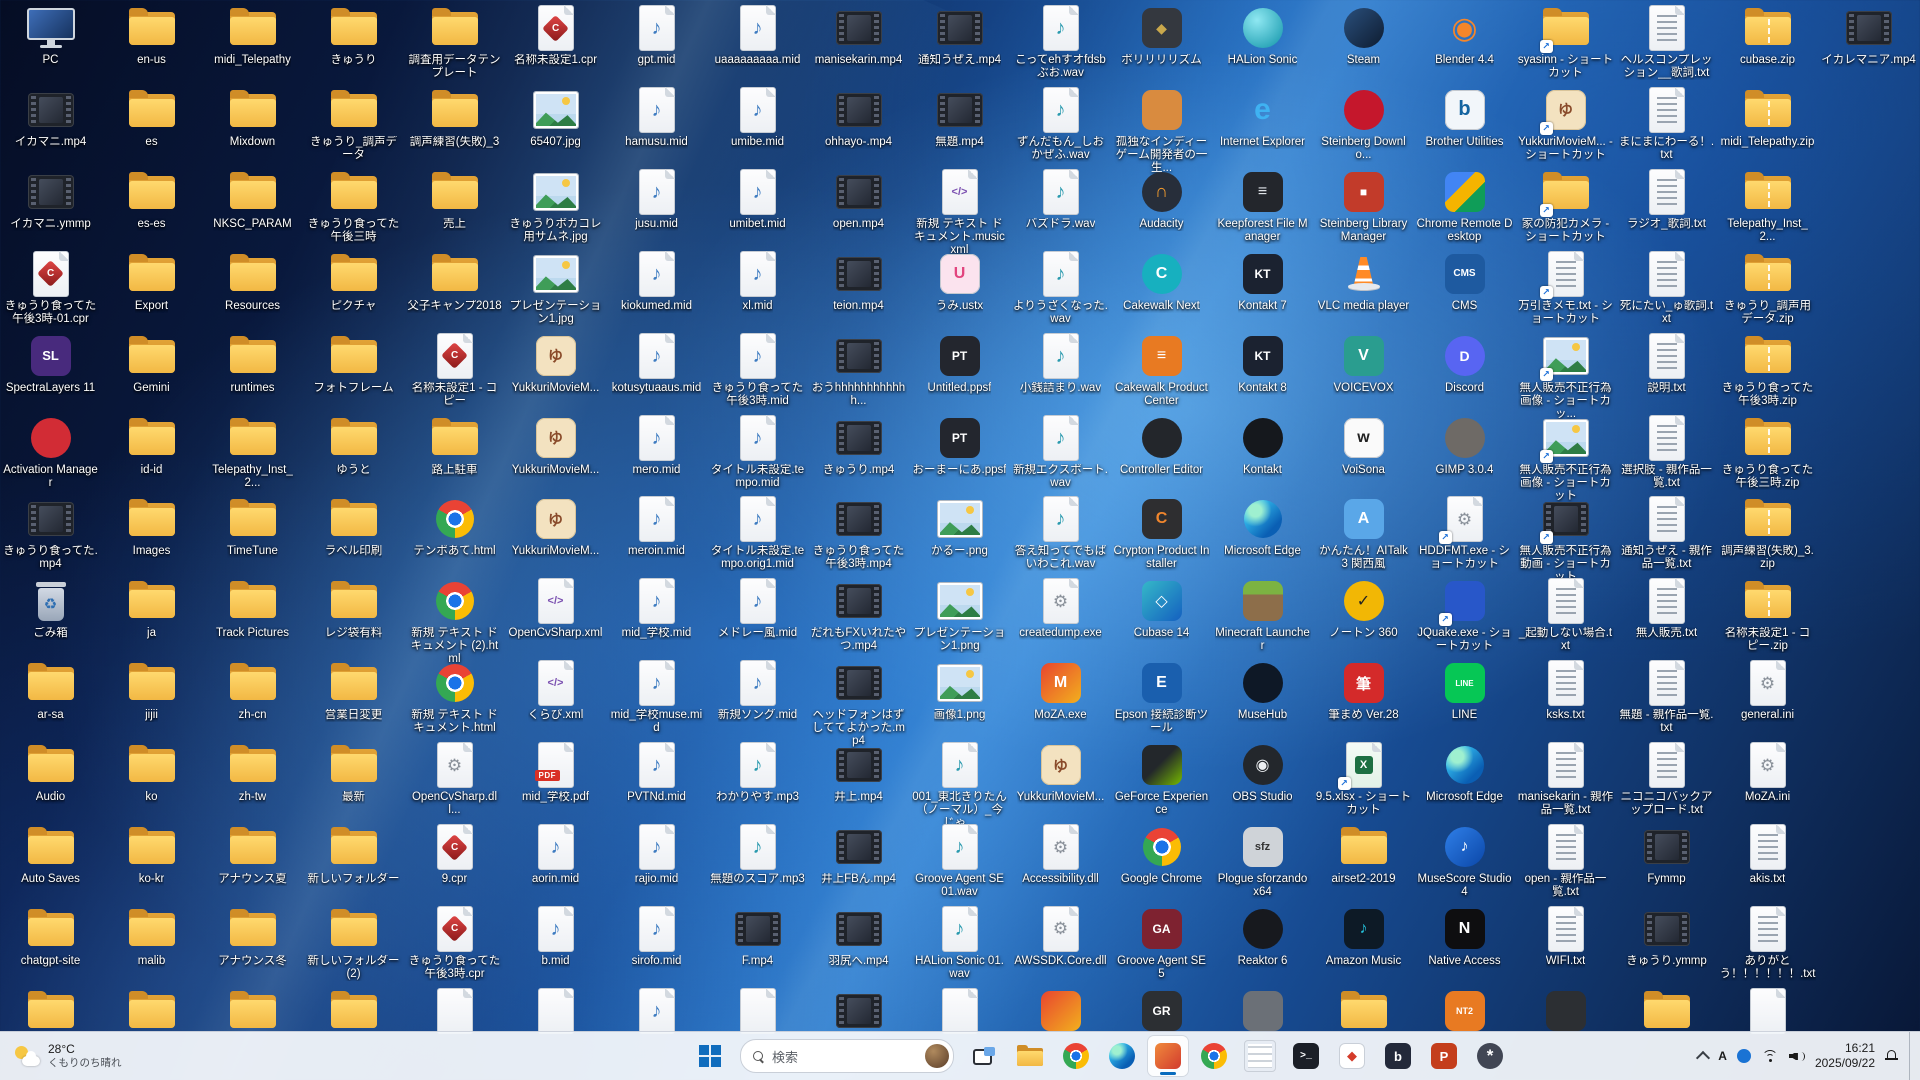  What do you see at coordinates (1060, 199) in the screenshot?
I see `desktop-icon: ♪ バズドラ.wav` at bounding box center [1060, 199].